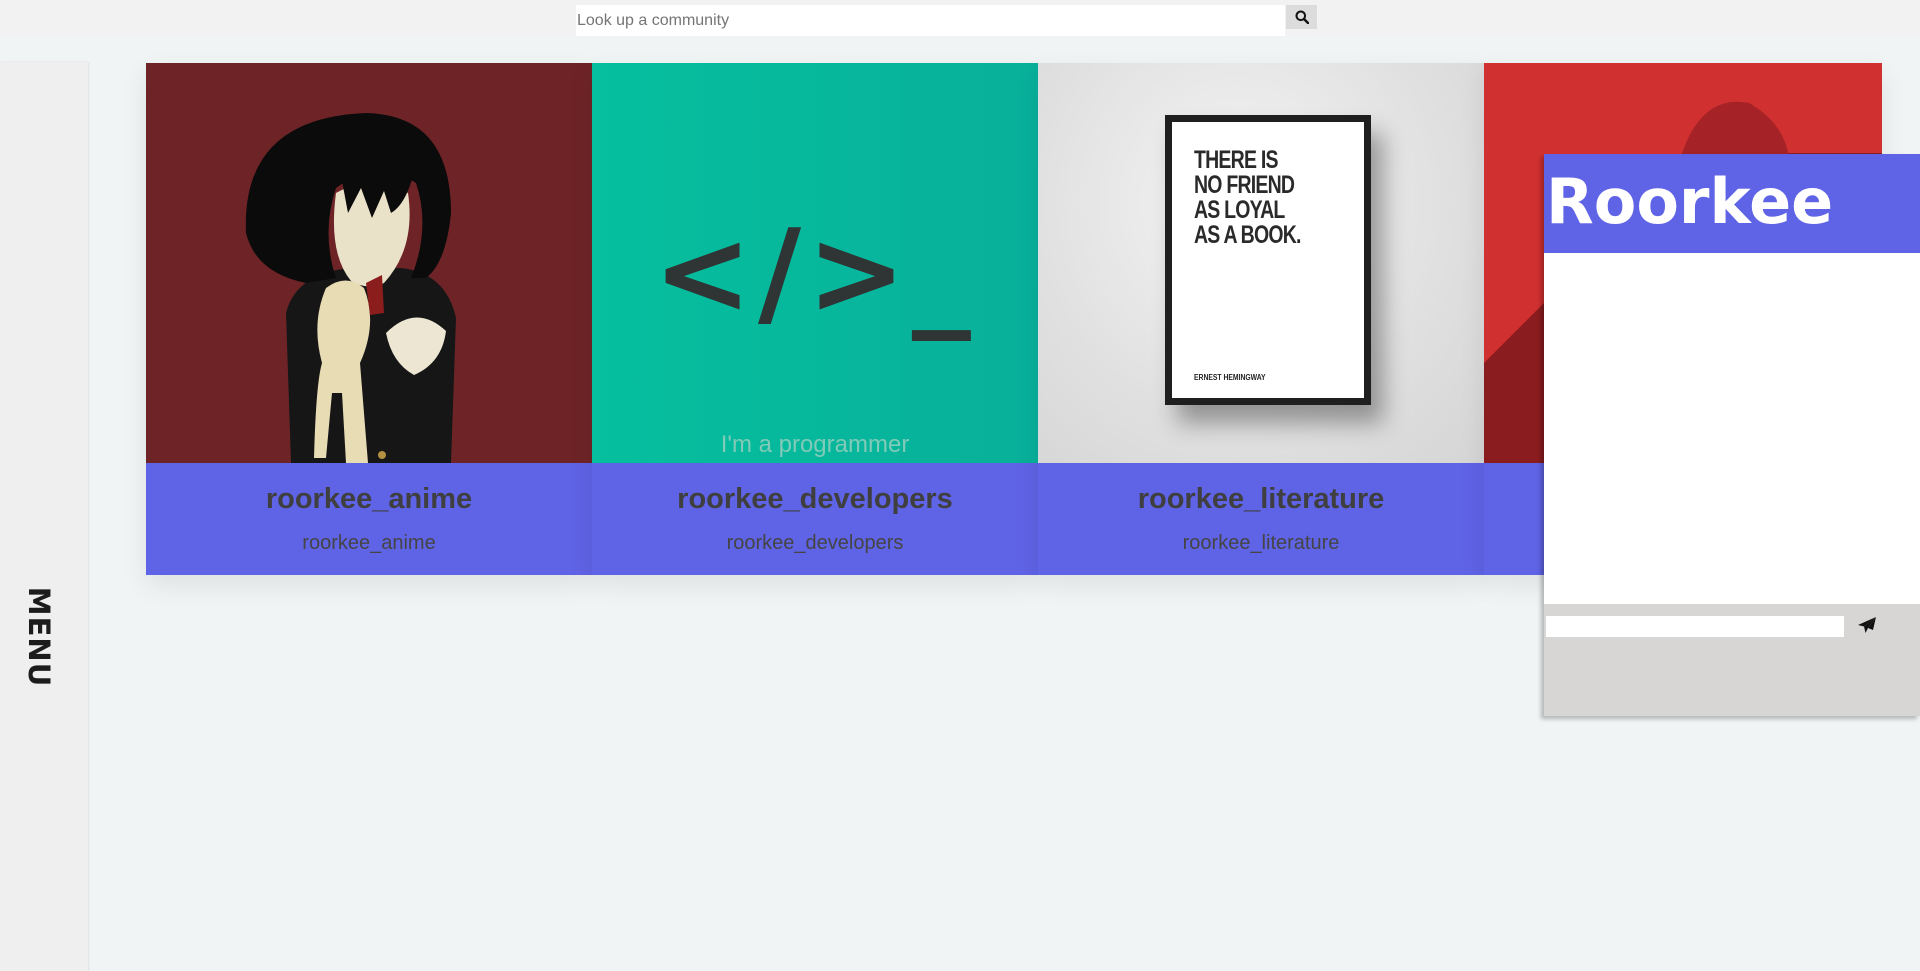 This screenshot has height=971, width=1920. What do you see at coordinates (1695, 626) in the screenshot?
I see `chat-message-input` at bounding box center [1695, 626].